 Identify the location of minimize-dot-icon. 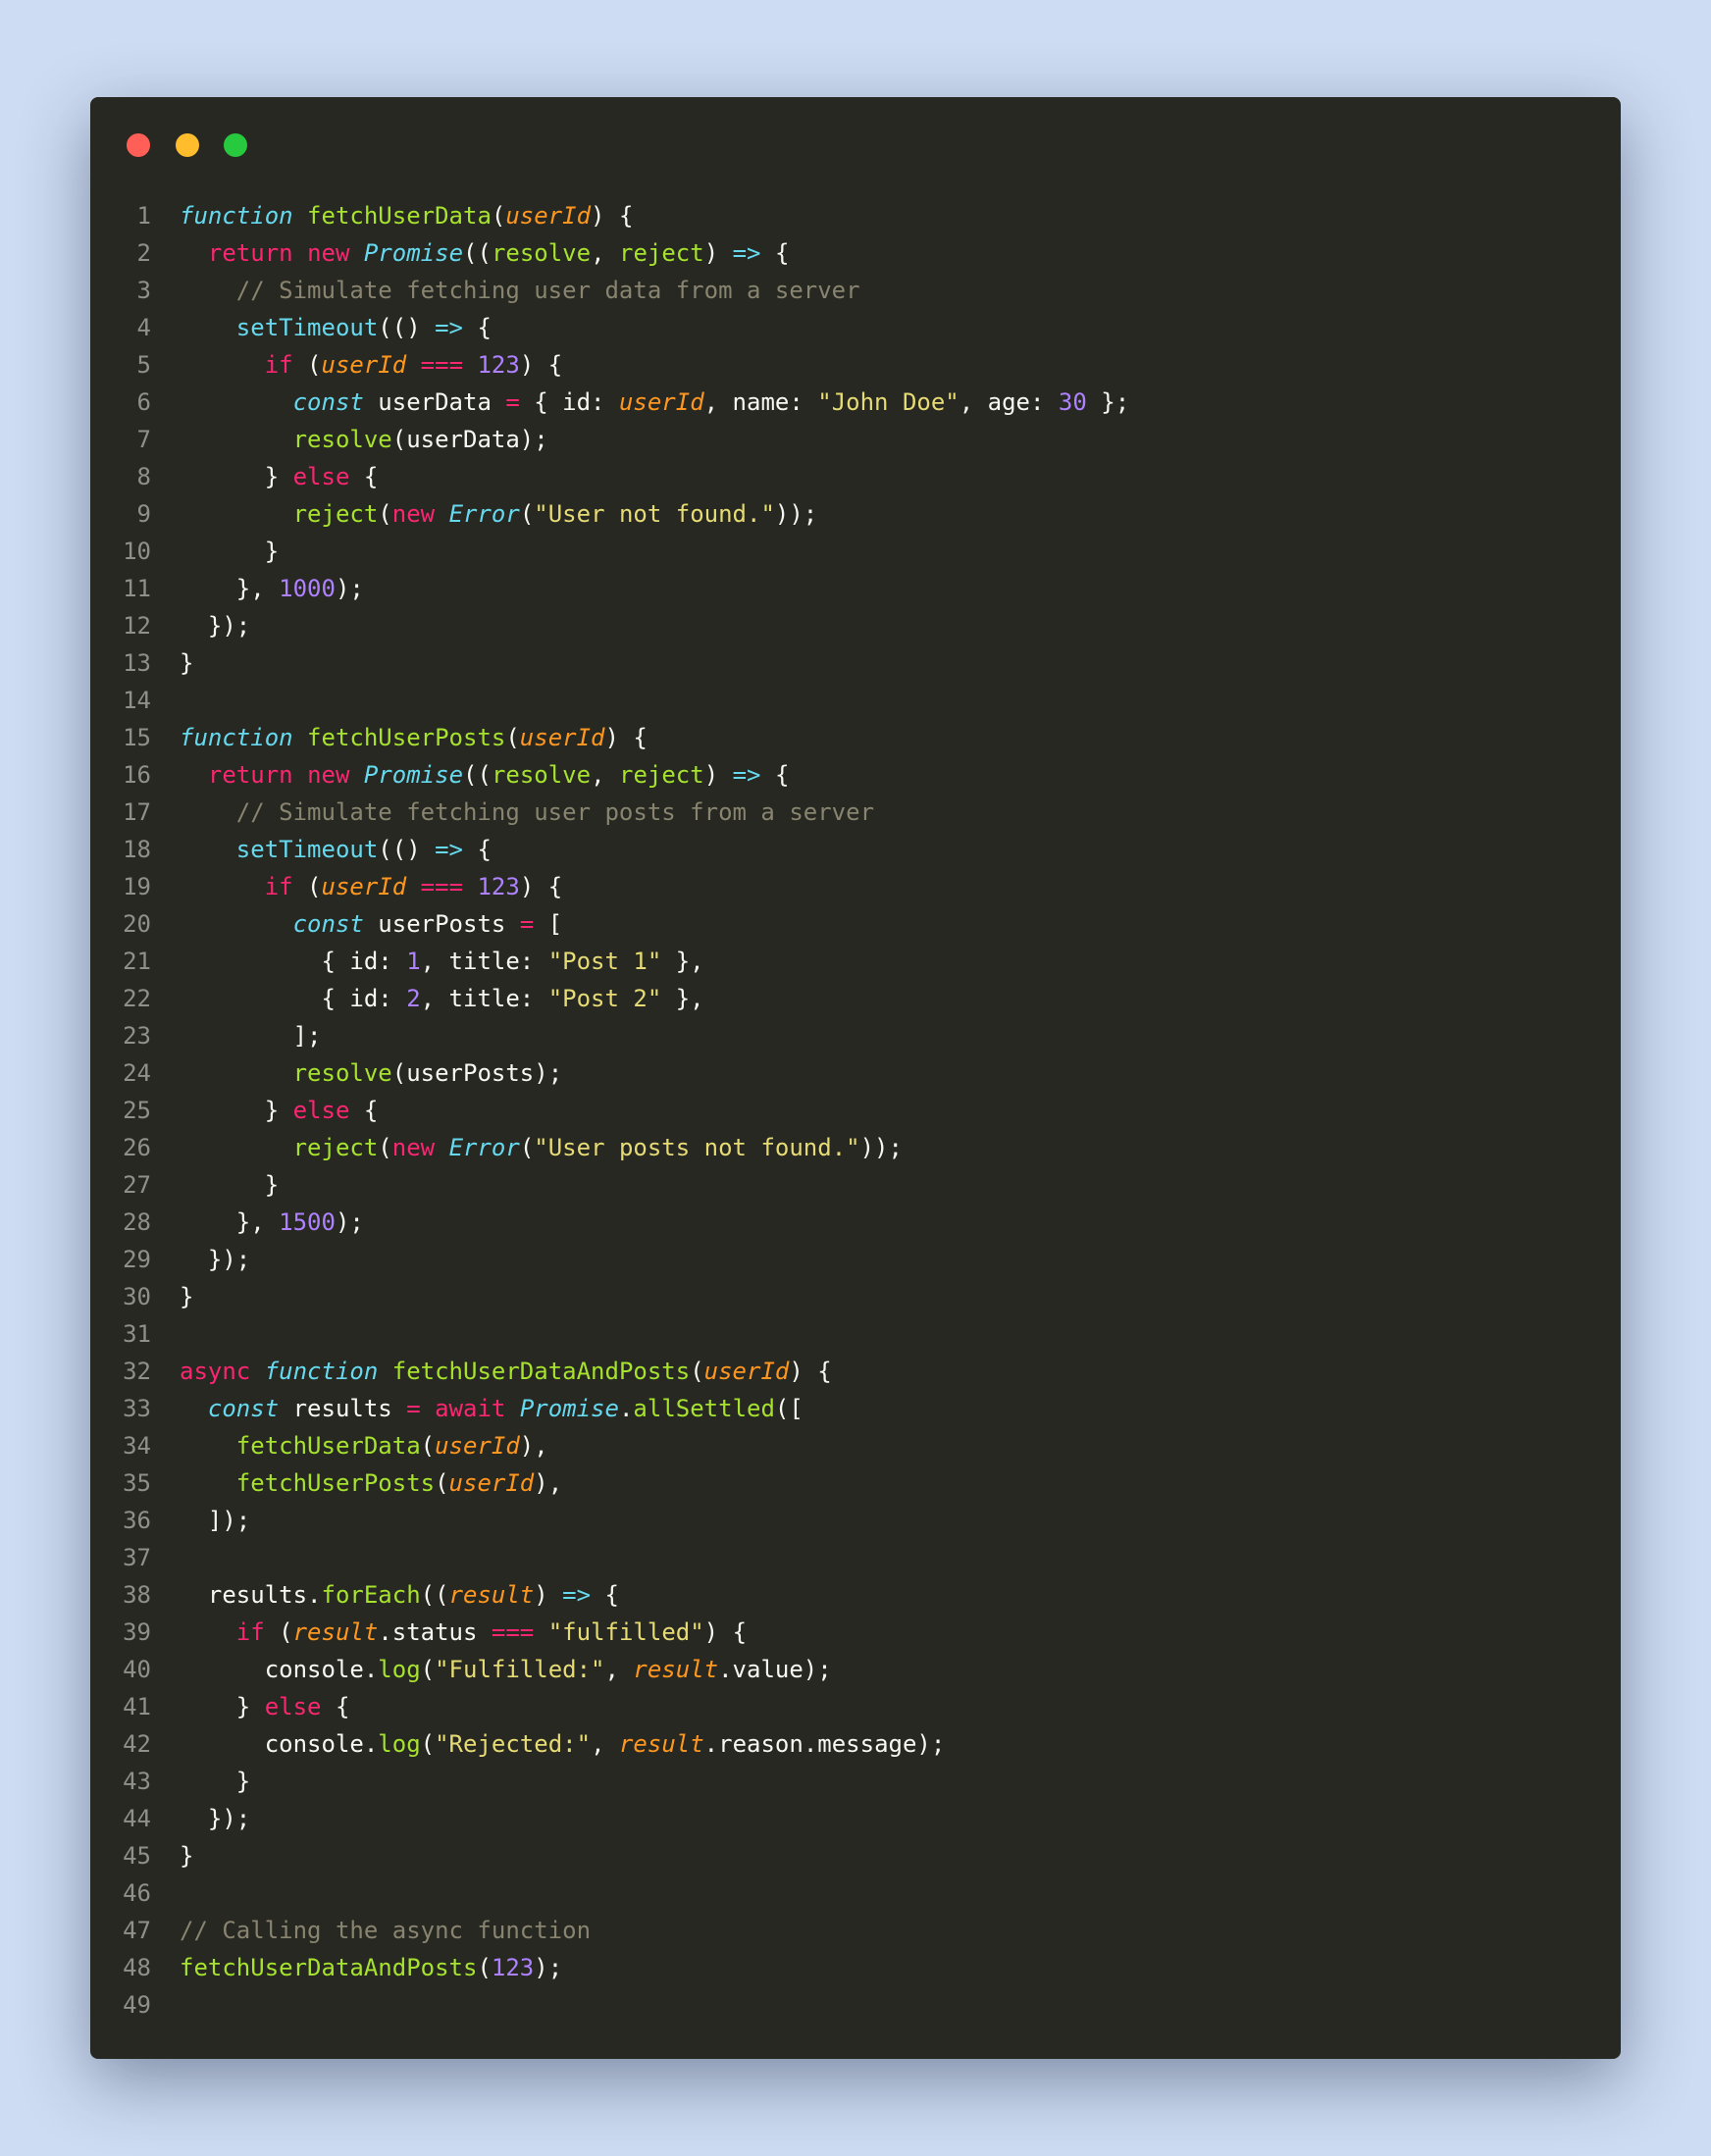
(187, 145).